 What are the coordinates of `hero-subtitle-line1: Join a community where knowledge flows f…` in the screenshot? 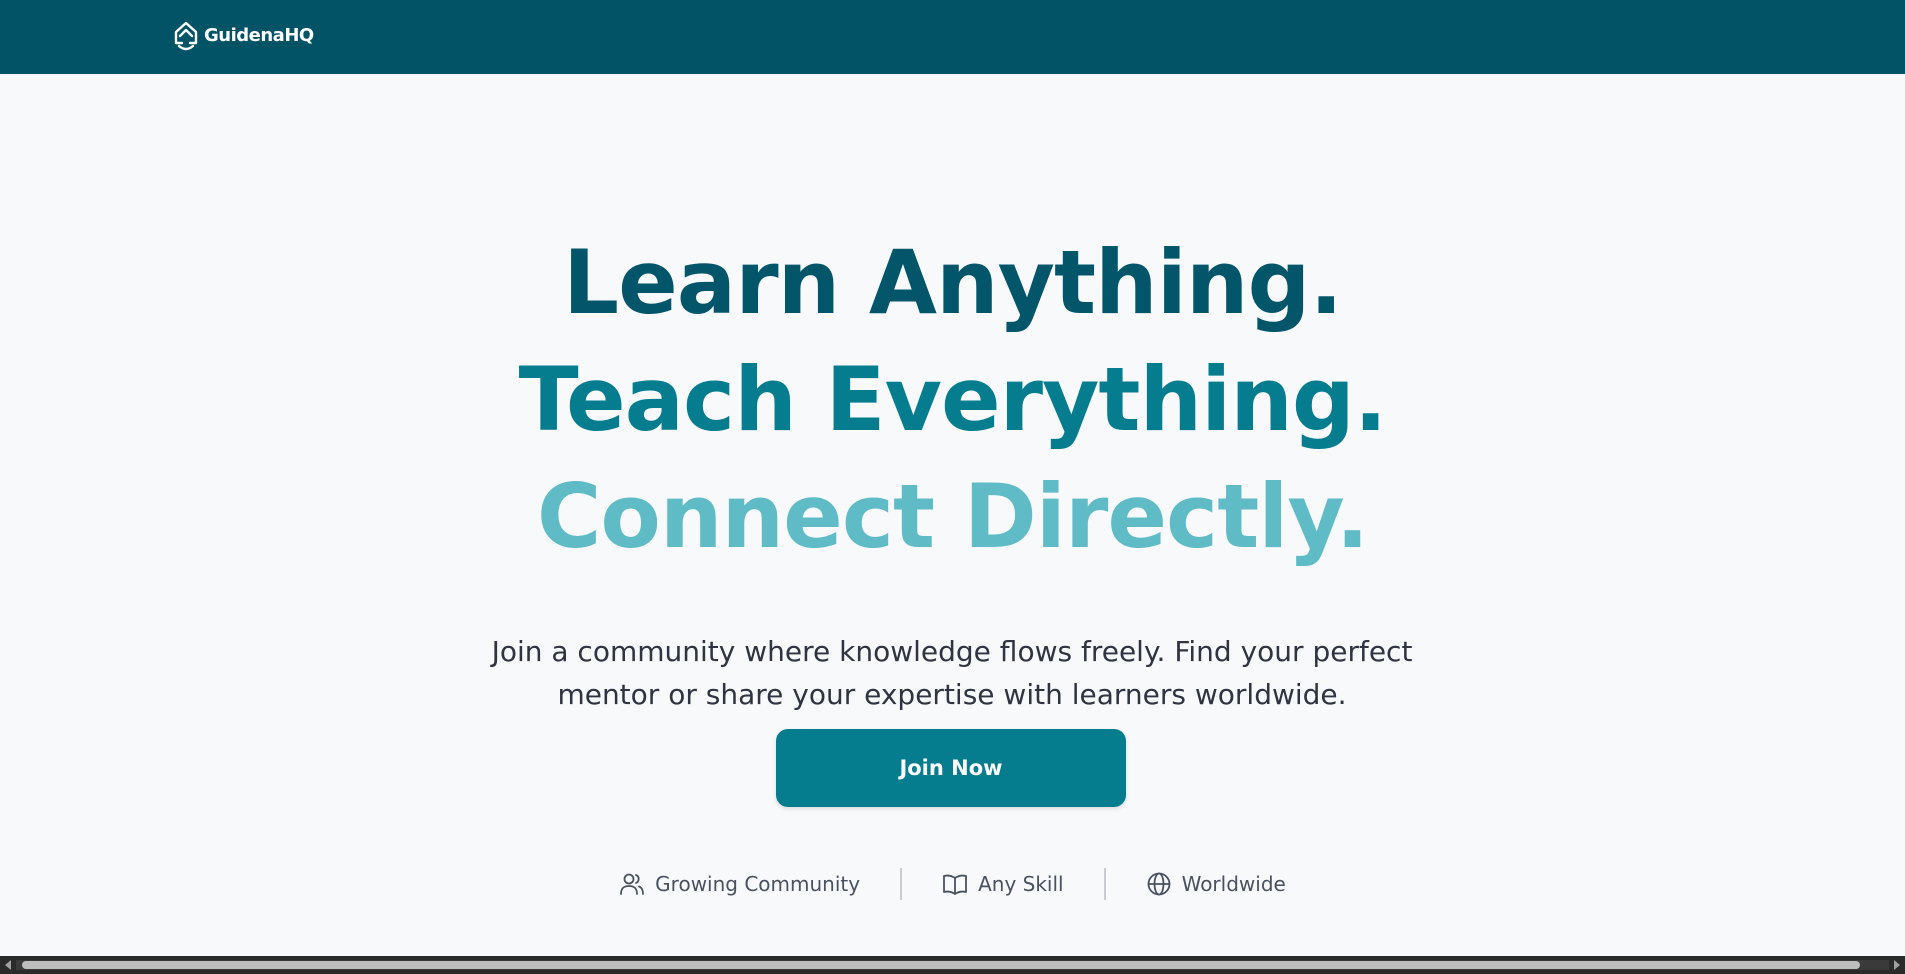 It's located at (952, 651).